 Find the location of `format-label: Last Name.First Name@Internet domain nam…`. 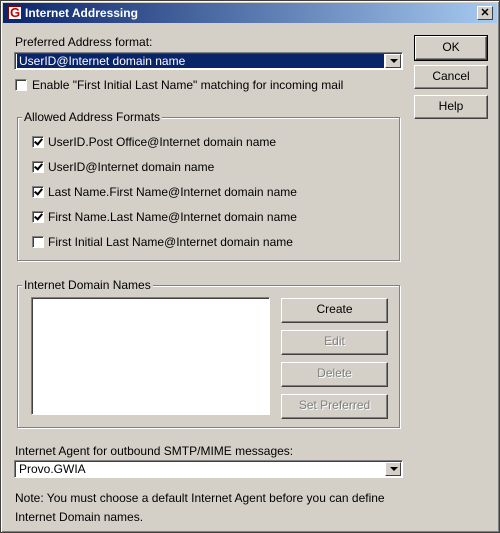

format-label: Last Name.First Name@Internet domain nam… is located at coordinates (172, 192).